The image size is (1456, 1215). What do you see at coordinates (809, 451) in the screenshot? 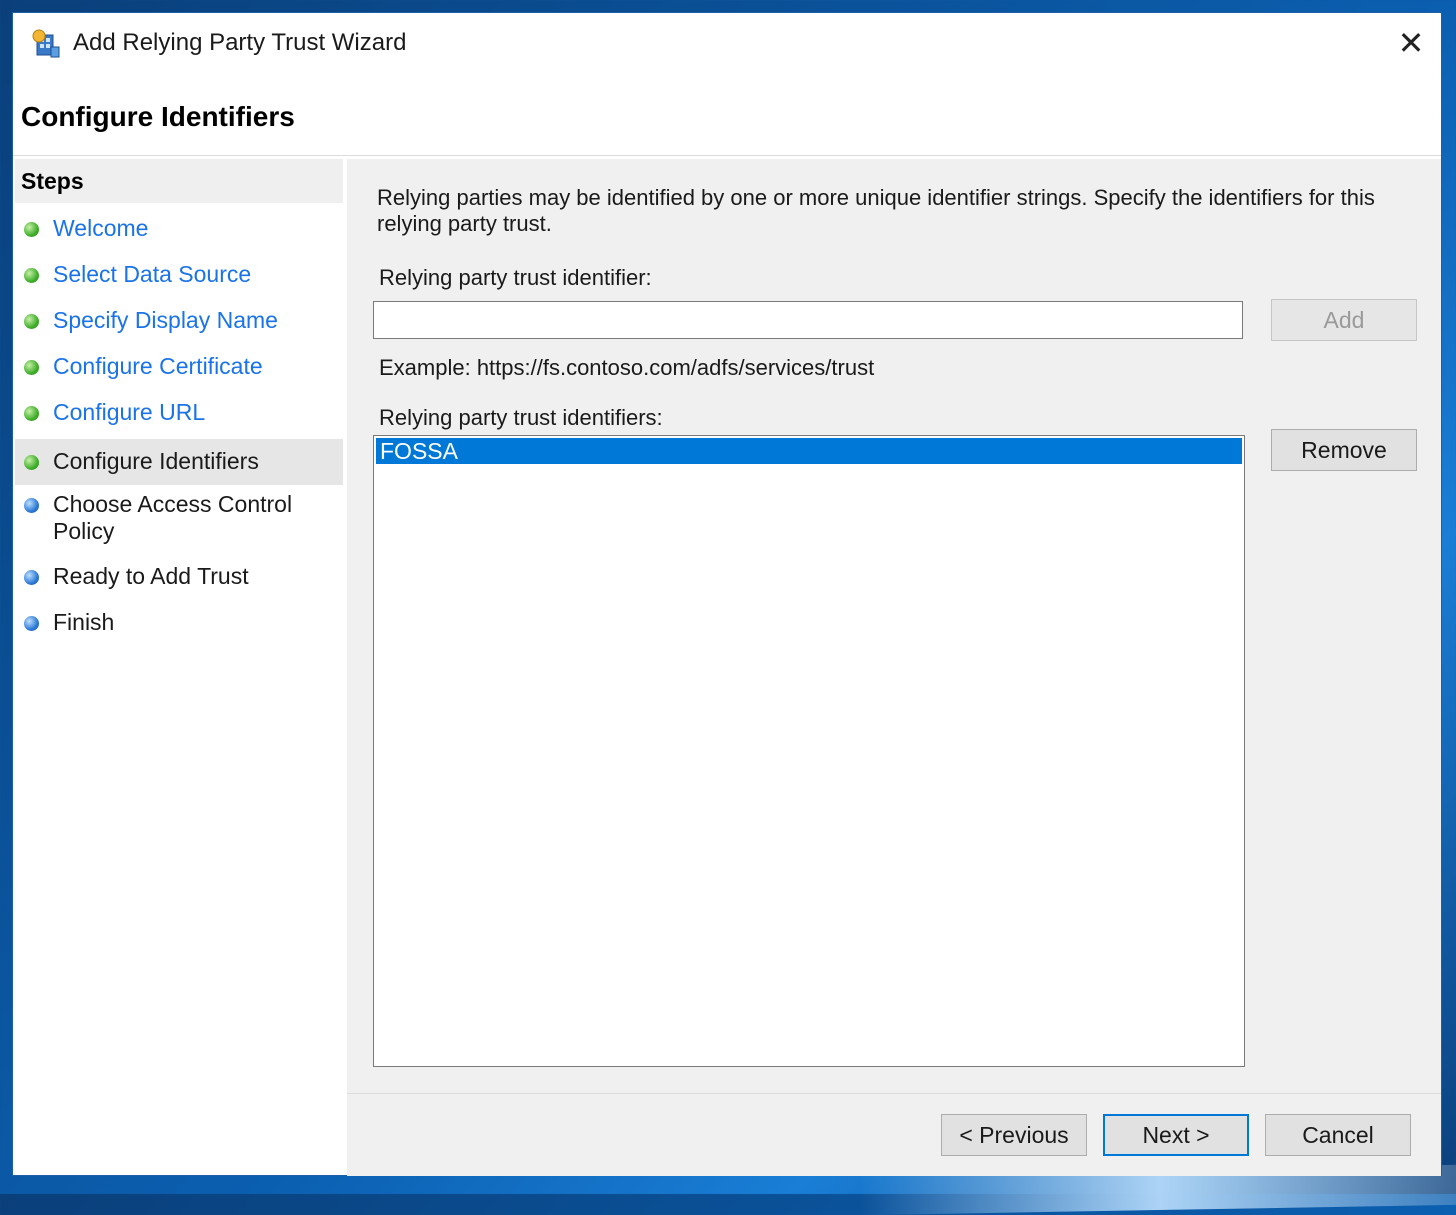
I see `list-item: FOSSA` at bounding box center [809, 451].